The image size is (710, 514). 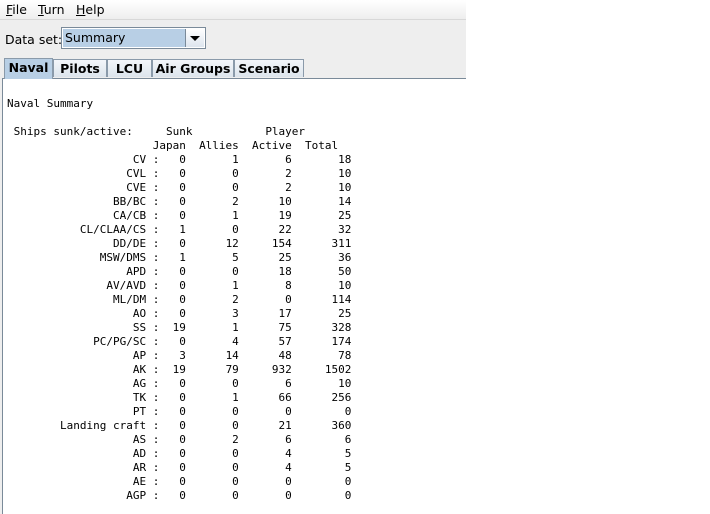 I want to click on tab-lcu: LCU, so click(x=129, y=68).